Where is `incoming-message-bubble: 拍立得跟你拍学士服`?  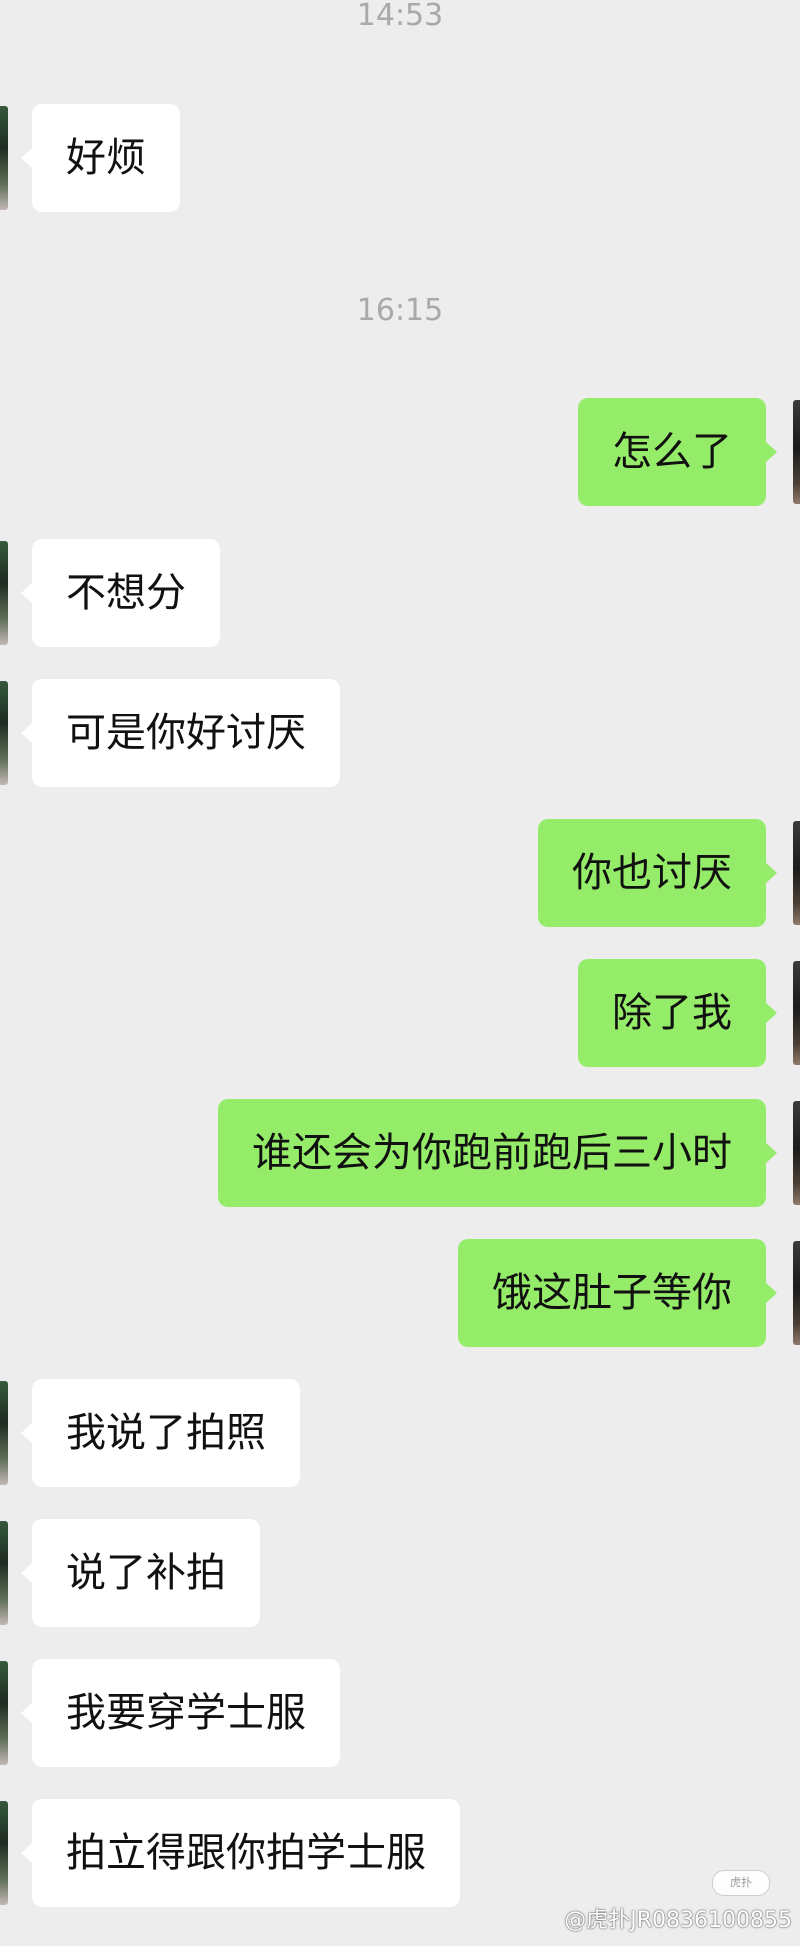
incoming-message-bubble: 拍立得跟你拍学士服 is located at coordinates (240, 1853).